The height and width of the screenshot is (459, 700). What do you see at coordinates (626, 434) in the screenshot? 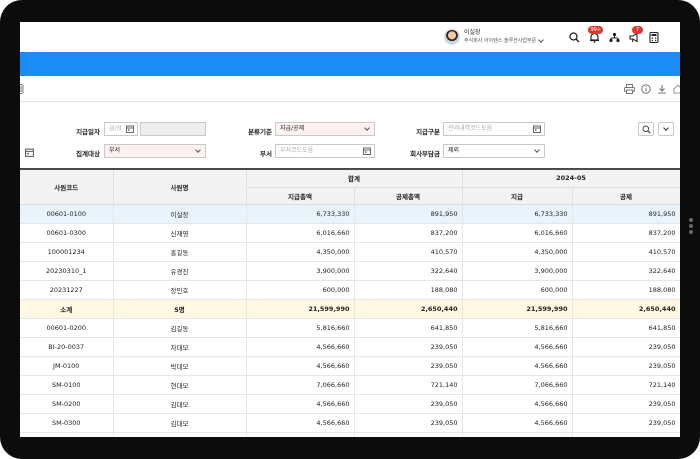
I see `cell-deduct` at bounding box center [626, 434].